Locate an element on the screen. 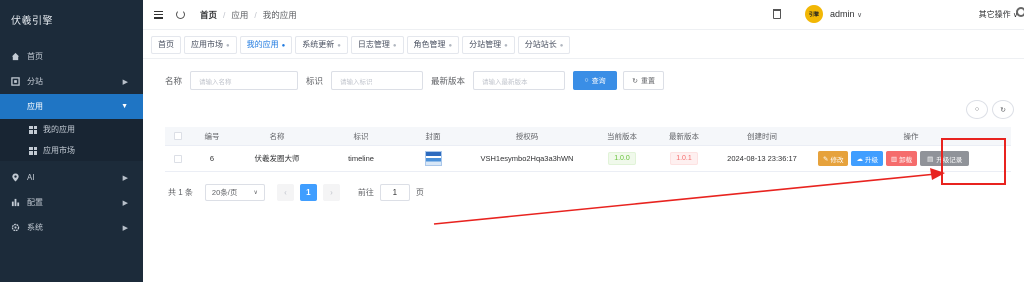 The width and height of the screenshot is (1024, 282). query-button-label: 查询 is located at coordinates (598, 81).